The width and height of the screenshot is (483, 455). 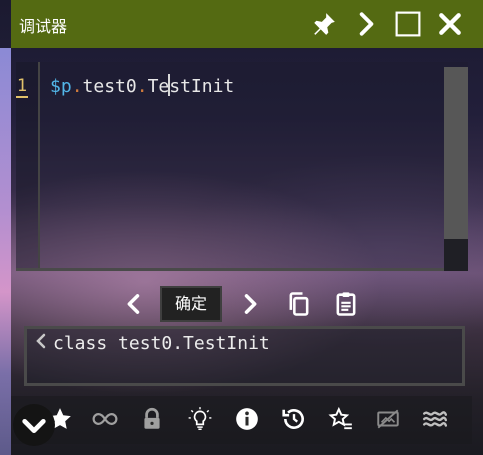 What do you see at coordinates (247, 24) in the screenshot?
I see `title-bar: 调试器` at bounding box center [247, 24].